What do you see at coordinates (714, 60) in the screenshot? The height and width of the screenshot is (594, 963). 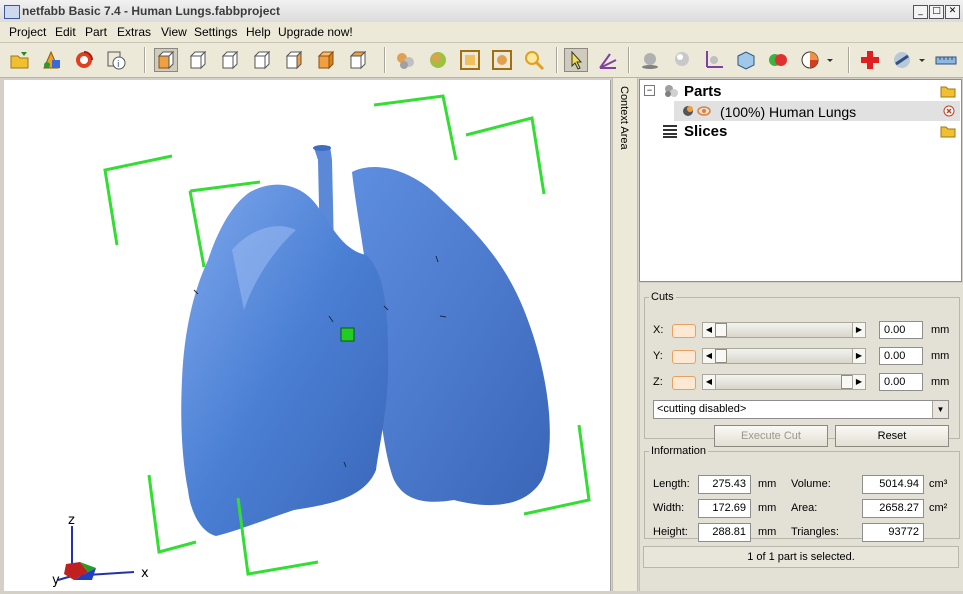 I see `axes-icon` at bounding box center [714, 60].